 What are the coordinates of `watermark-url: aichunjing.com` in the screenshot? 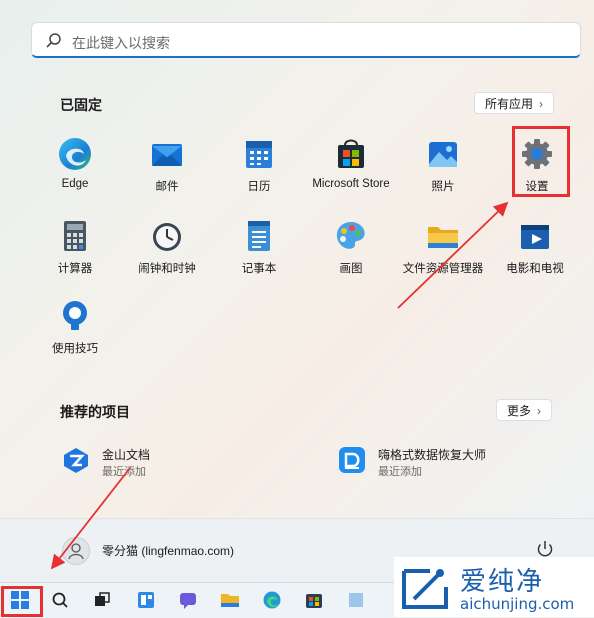 It's located at (517, 604).